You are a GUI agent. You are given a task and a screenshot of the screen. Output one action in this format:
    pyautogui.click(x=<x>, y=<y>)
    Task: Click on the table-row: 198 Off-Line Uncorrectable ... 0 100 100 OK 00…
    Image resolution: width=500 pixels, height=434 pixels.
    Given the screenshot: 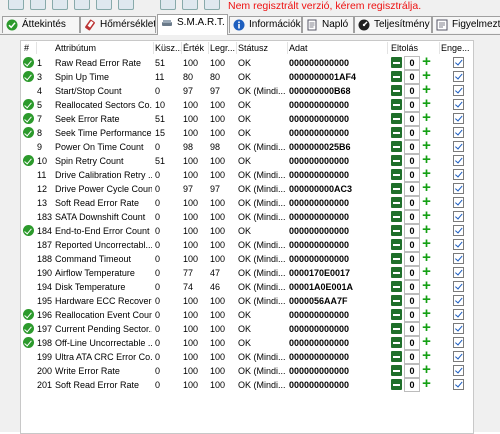 What is the action you would take?
    pyautogui.click(x=247, y=342)
    